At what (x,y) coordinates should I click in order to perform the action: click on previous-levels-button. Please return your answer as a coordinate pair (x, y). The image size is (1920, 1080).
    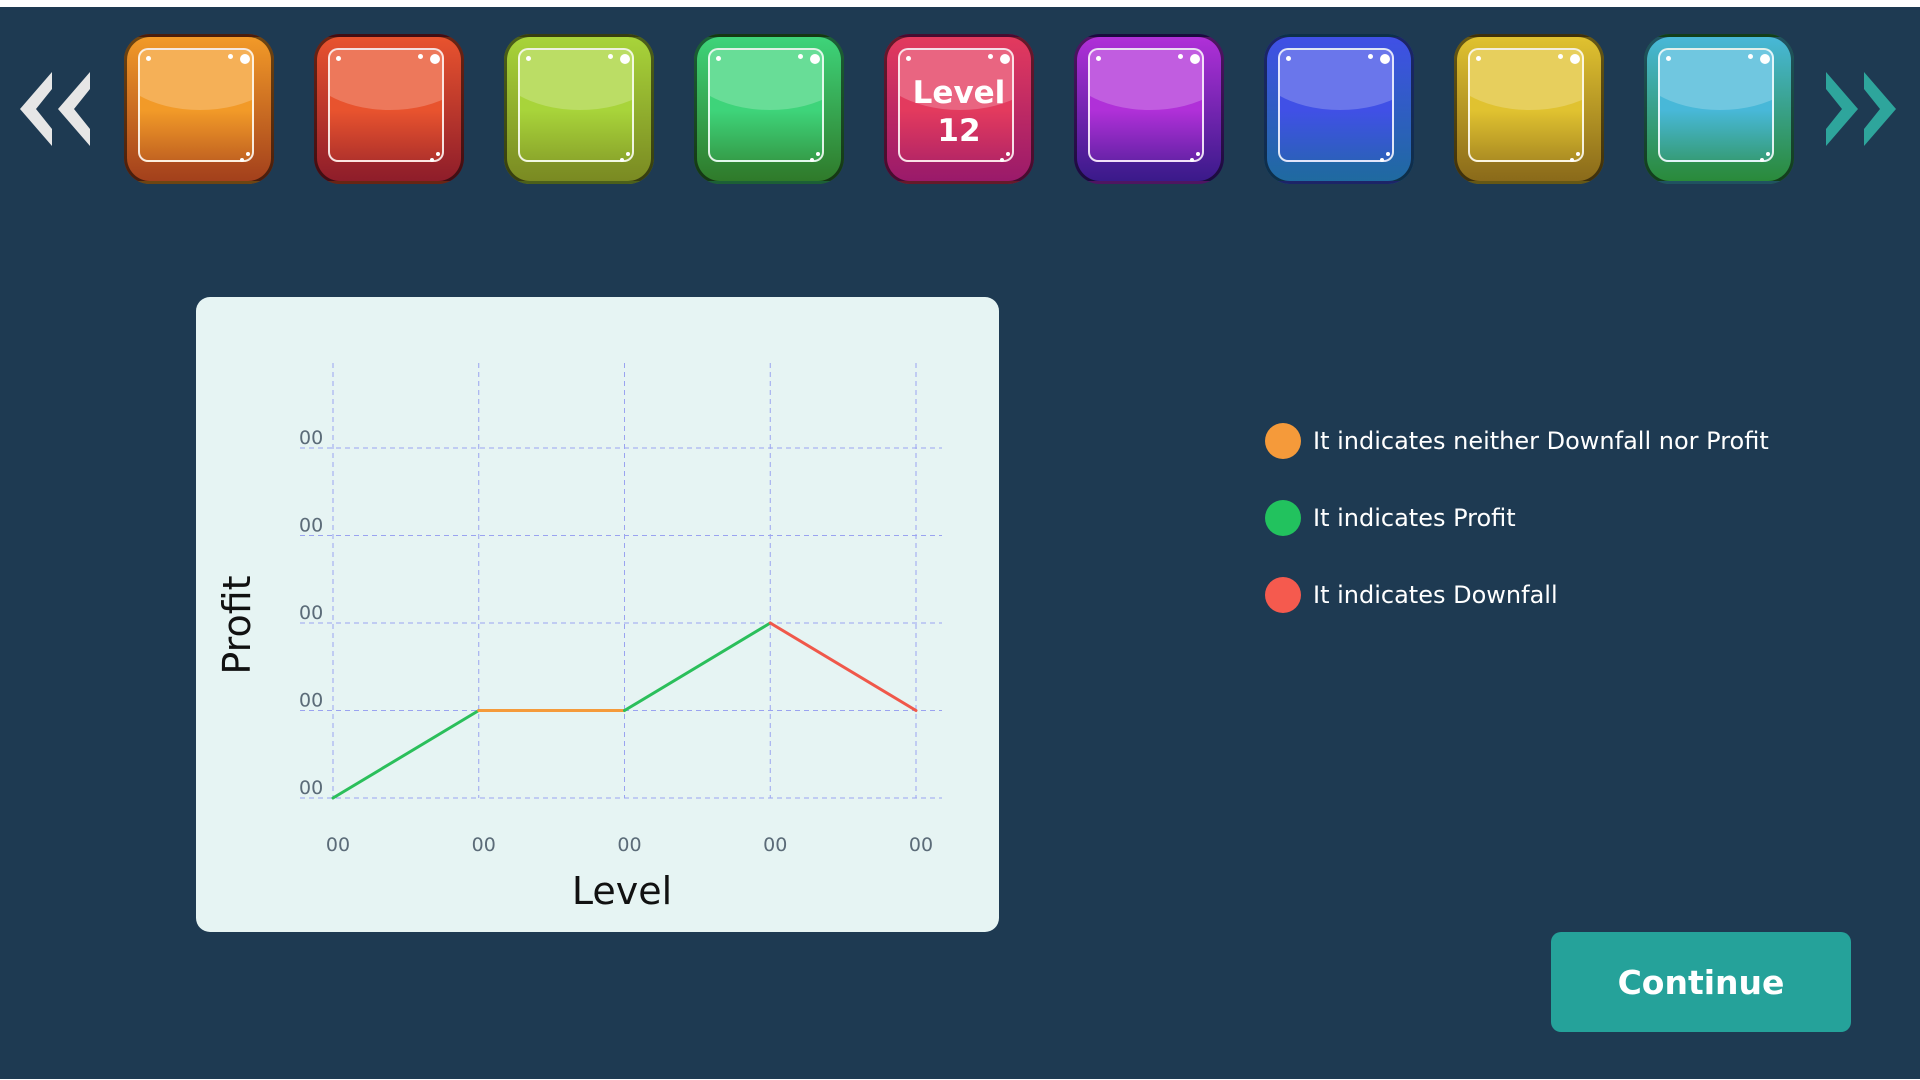
    Looking at the image, I should click on (56, 110).